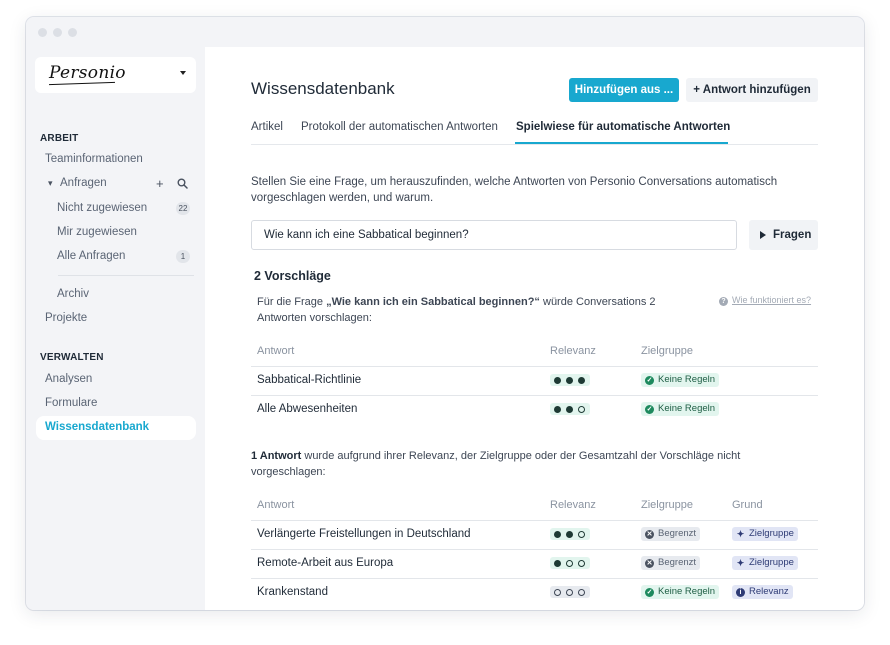  What do you see at coordinates (292, 592) in the screenshot?
I see `table-row-answer: Krankenstand` at bounding box center [292, 592].